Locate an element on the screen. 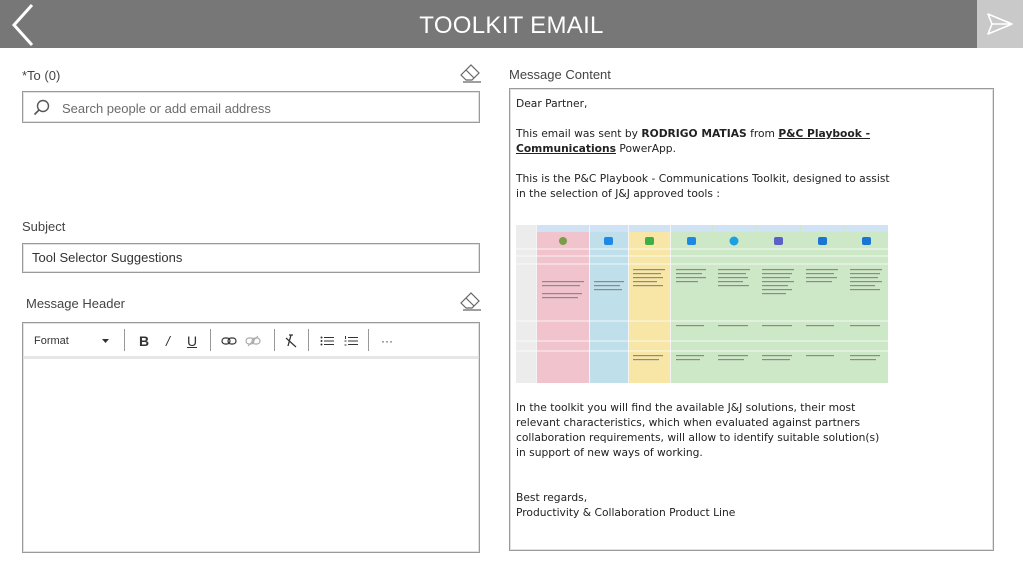  message-content-label: Message Content is located at coordinates (560, 74).